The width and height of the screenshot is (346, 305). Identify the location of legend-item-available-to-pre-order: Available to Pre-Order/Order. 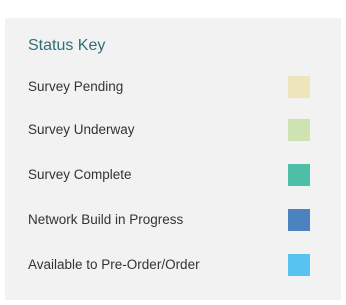
(173, 266).